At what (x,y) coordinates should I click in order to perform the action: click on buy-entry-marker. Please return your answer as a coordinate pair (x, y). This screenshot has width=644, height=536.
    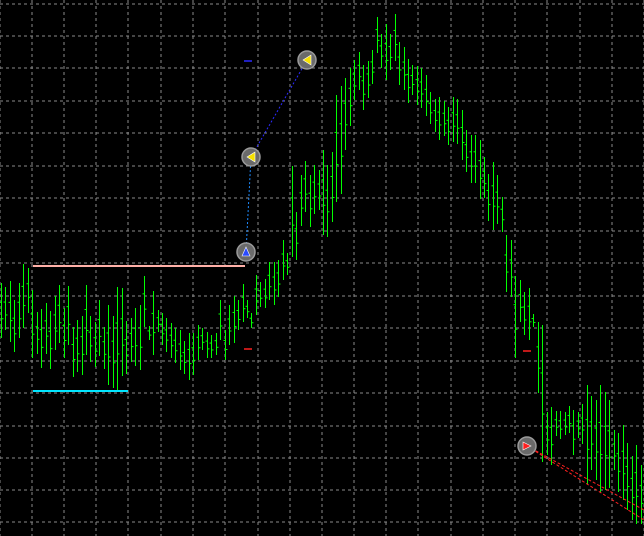
    Looking at the image, I should click on (246, 252).